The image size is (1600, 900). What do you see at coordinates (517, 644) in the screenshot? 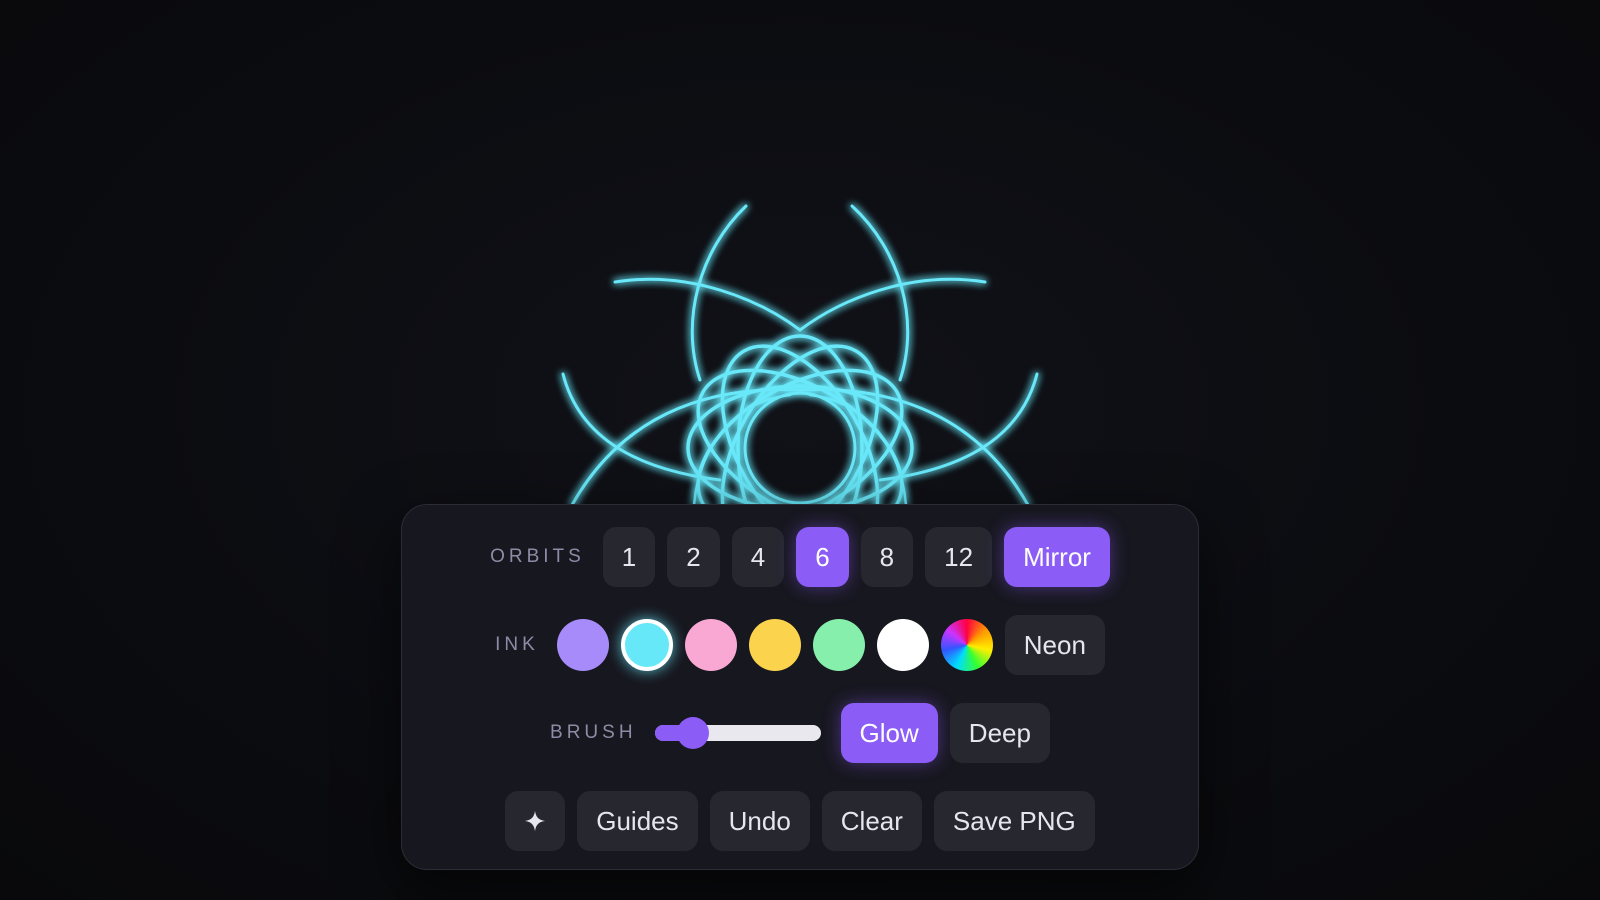
I see `ink-label: INK` at bounding box center [517, 644].